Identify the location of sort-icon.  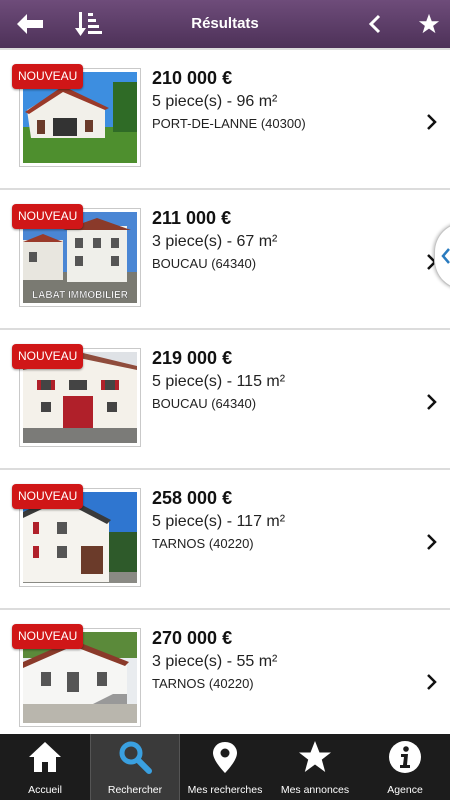
(88, 24).